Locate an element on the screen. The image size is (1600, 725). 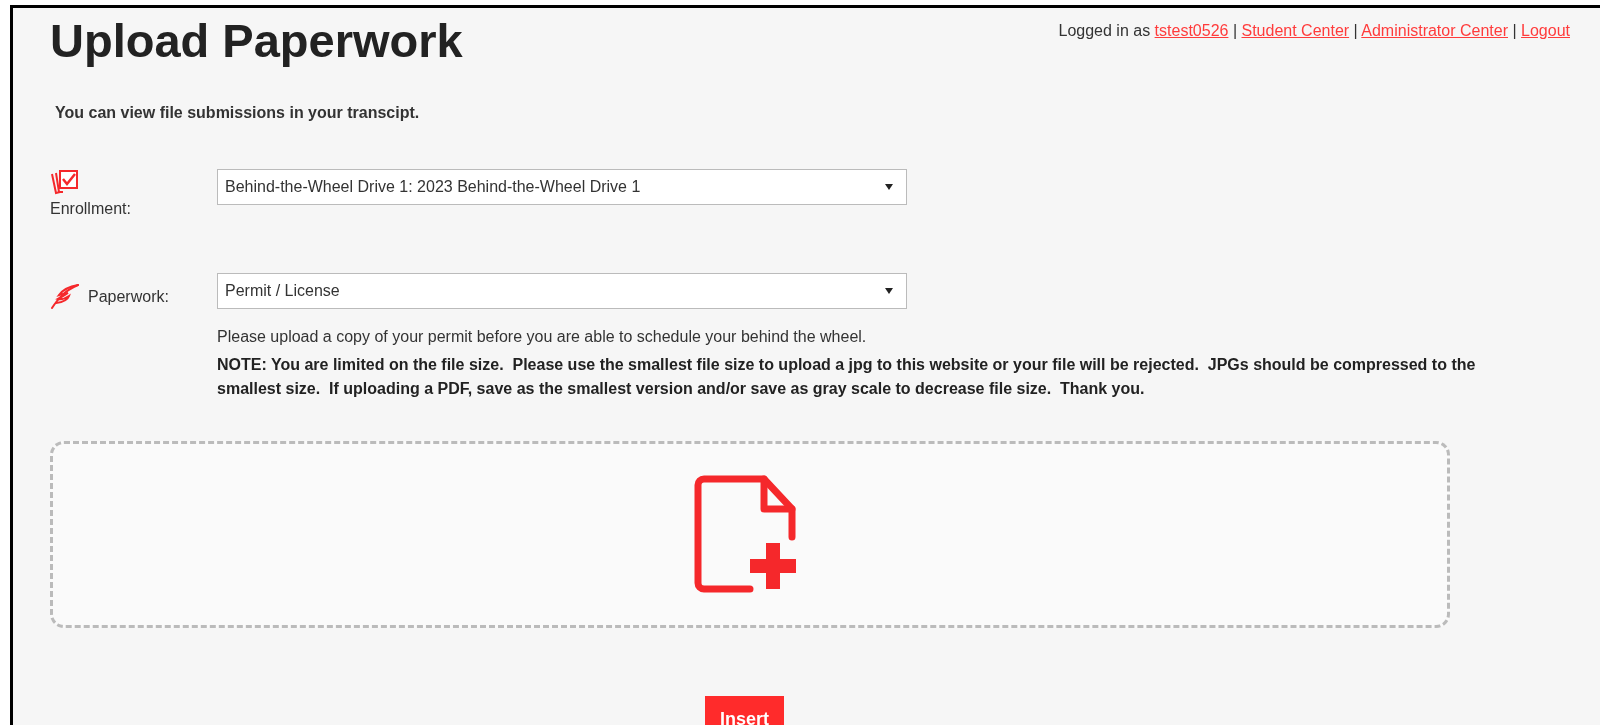
nav-link: Logout is located at coordinates (1545, 30).